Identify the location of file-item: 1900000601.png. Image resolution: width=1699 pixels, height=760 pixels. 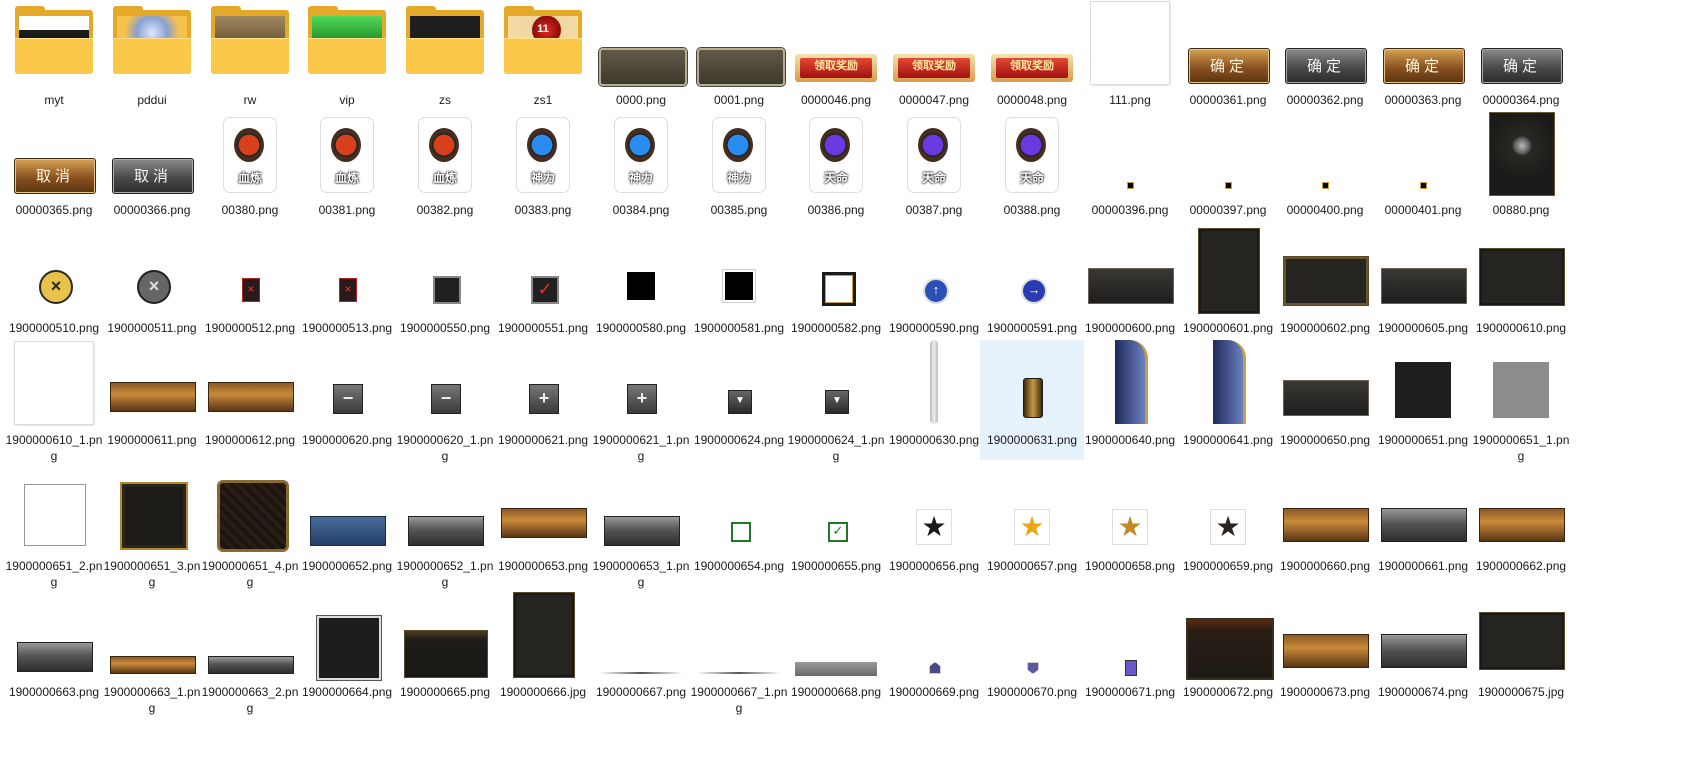
(1228, 288).